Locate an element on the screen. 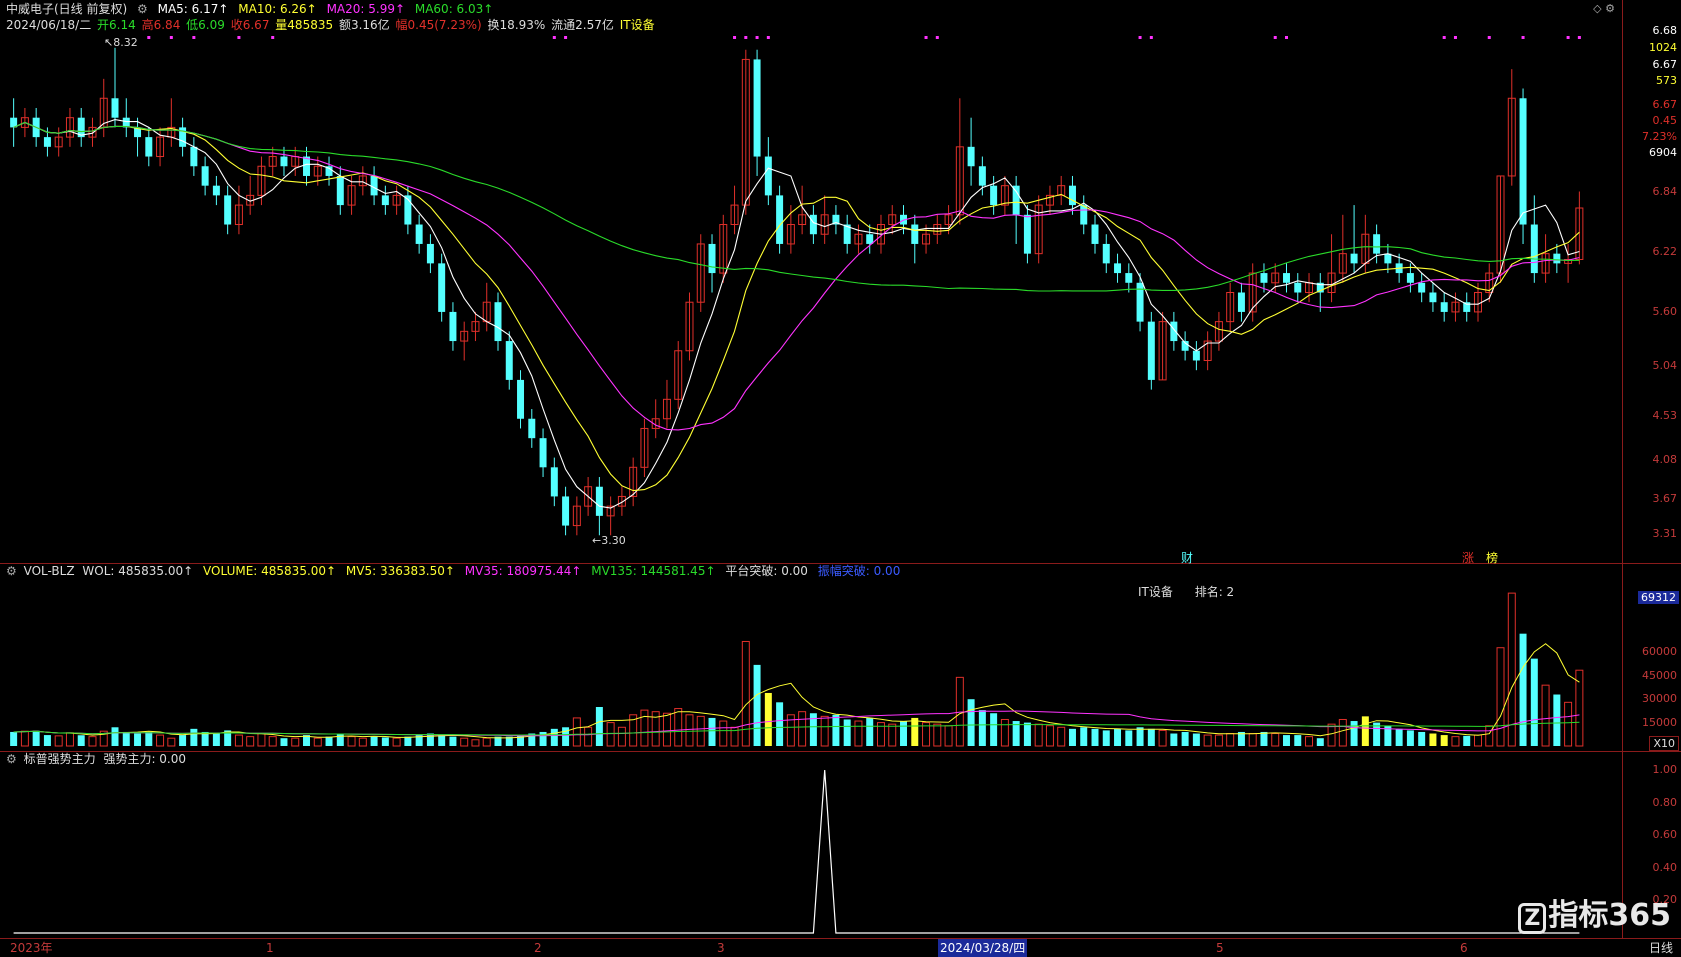 This screenshot has width=1681, height=957. high-annotation-value: 8.32 is located at coordinates (125, 42).